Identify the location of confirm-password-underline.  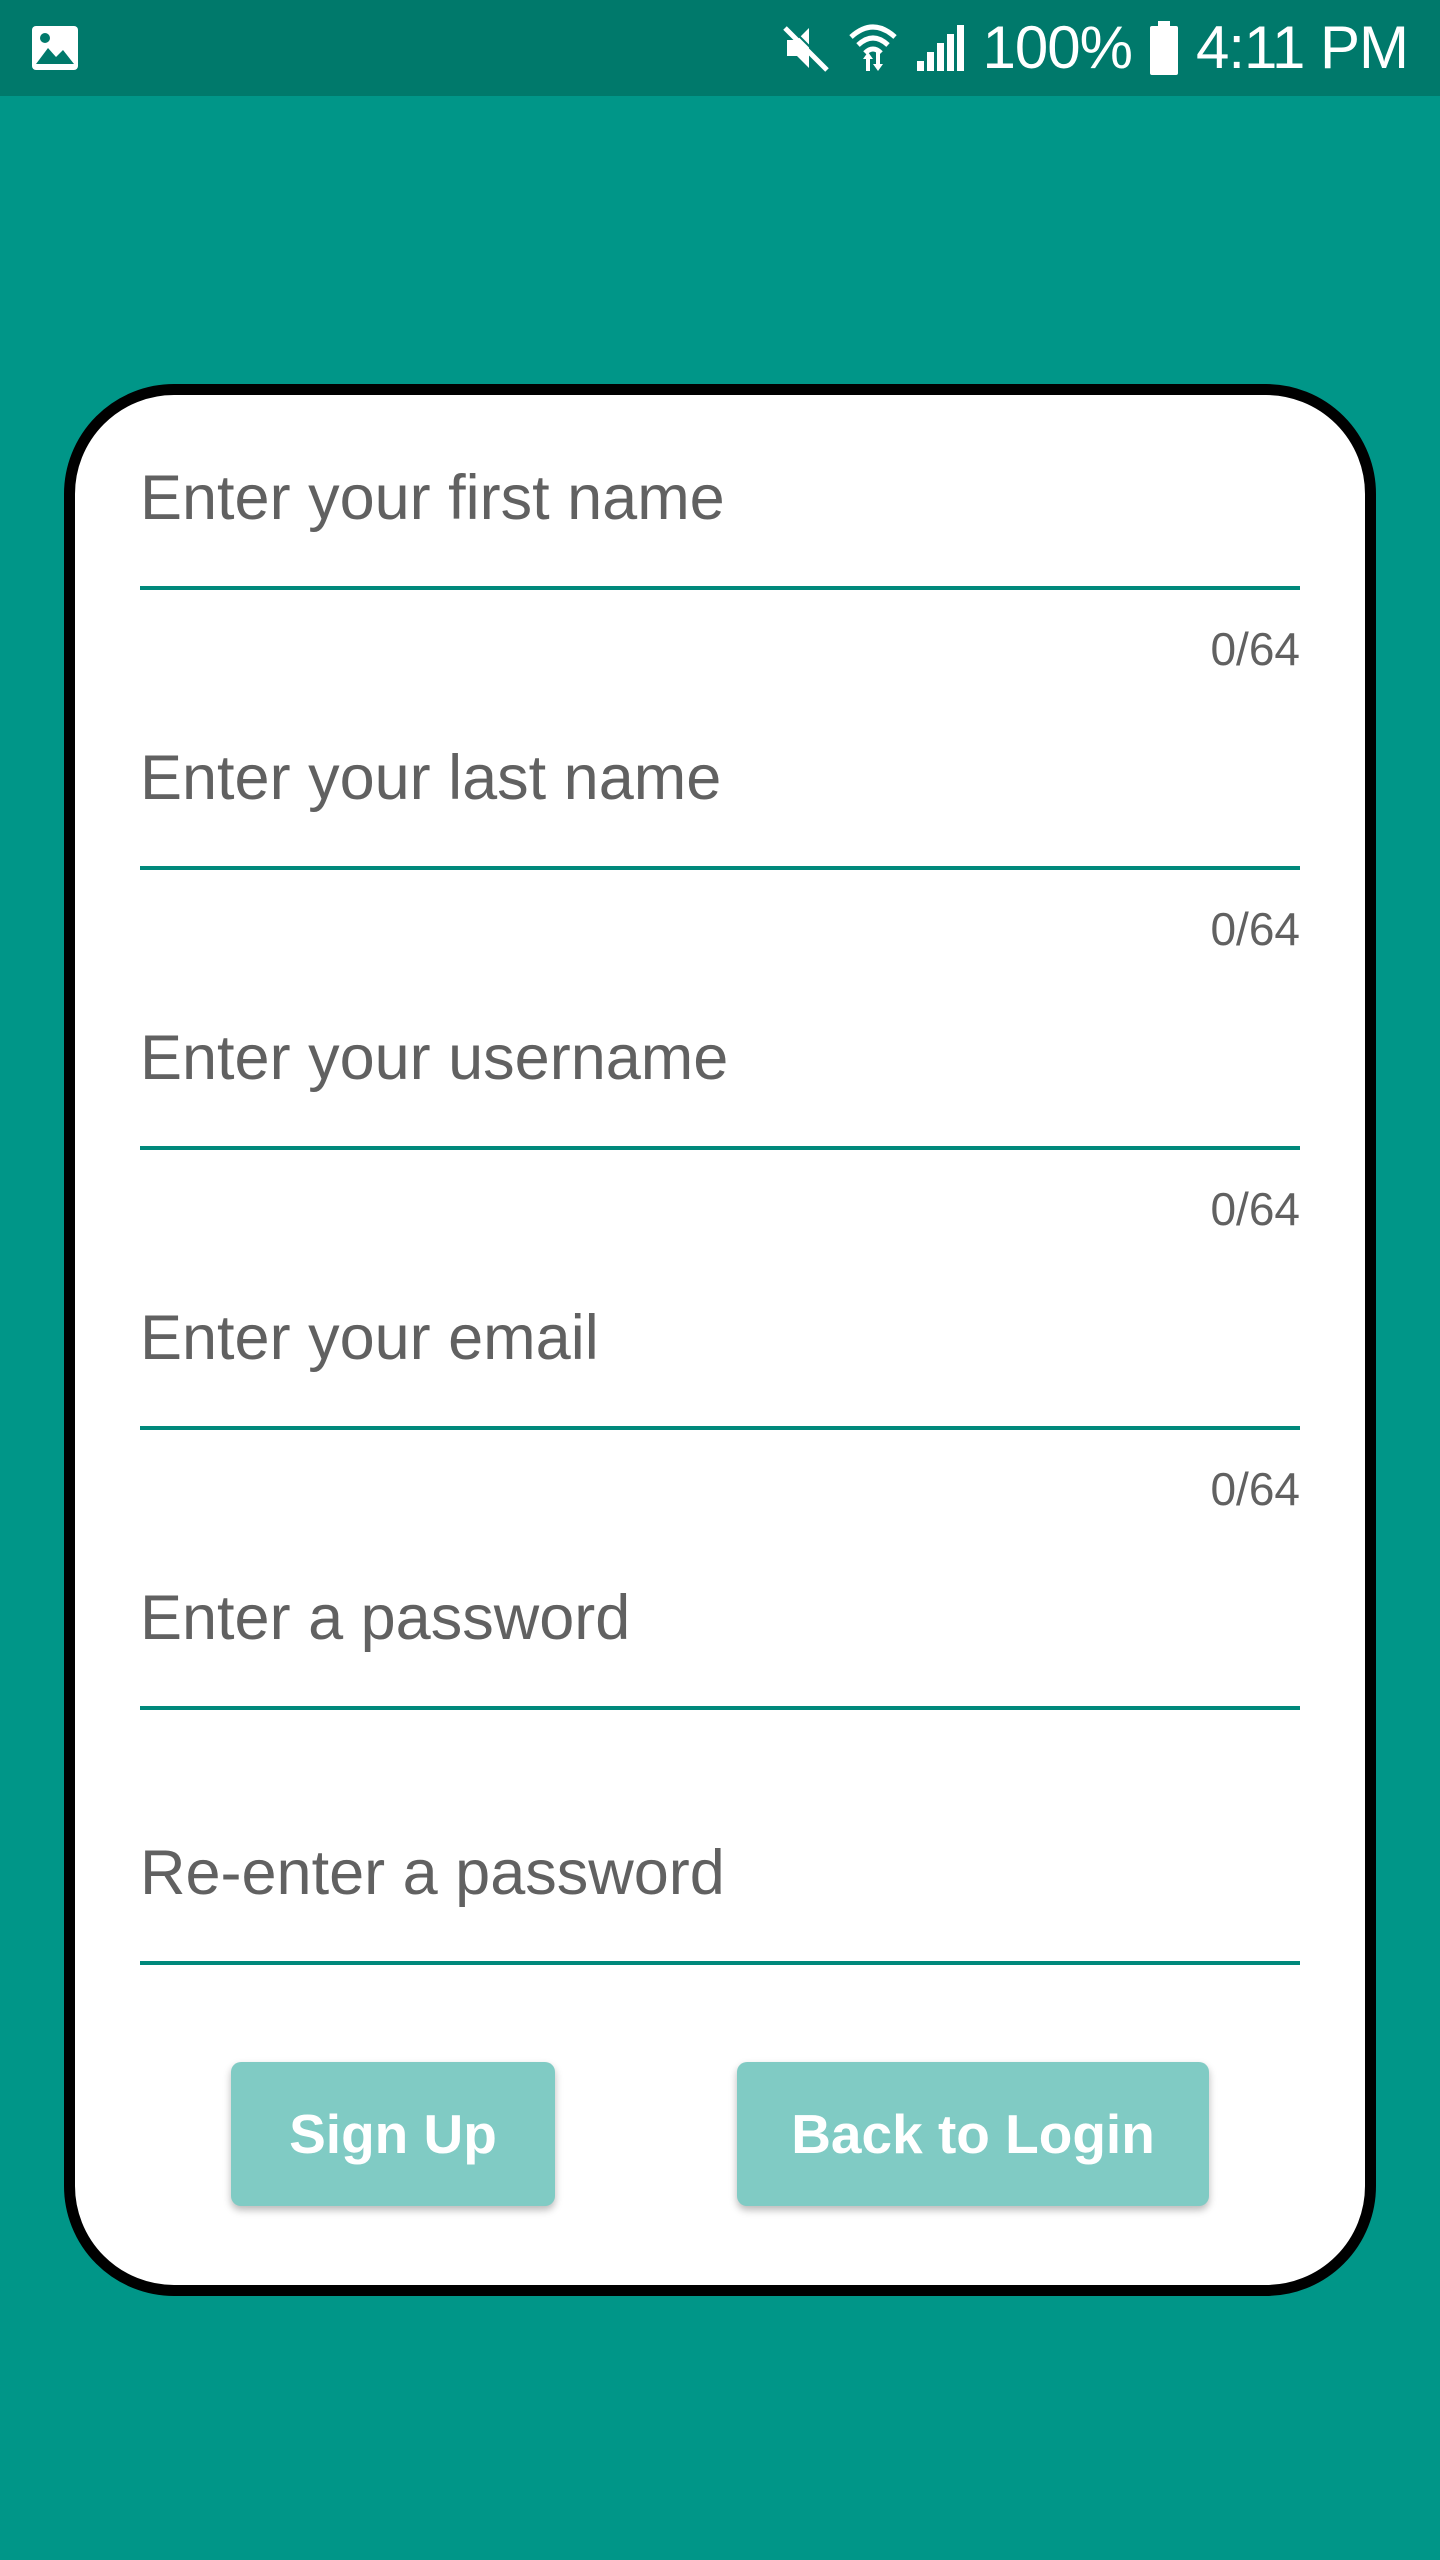
(720, 1963).